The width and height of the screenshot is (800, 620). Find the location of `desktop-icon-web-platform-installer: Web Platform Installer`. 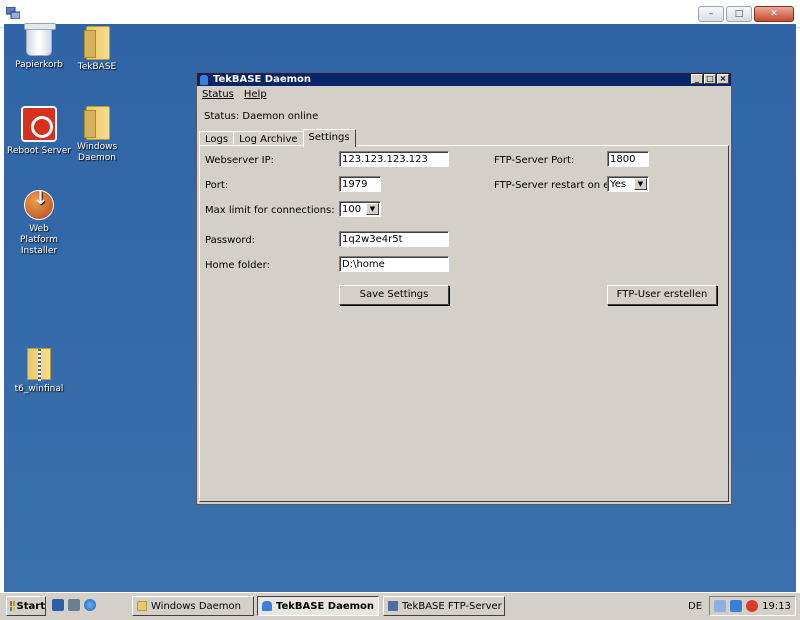

desktop-icon-web-platform-installer: Web Platform Installer is located at coordinates (39, 223).